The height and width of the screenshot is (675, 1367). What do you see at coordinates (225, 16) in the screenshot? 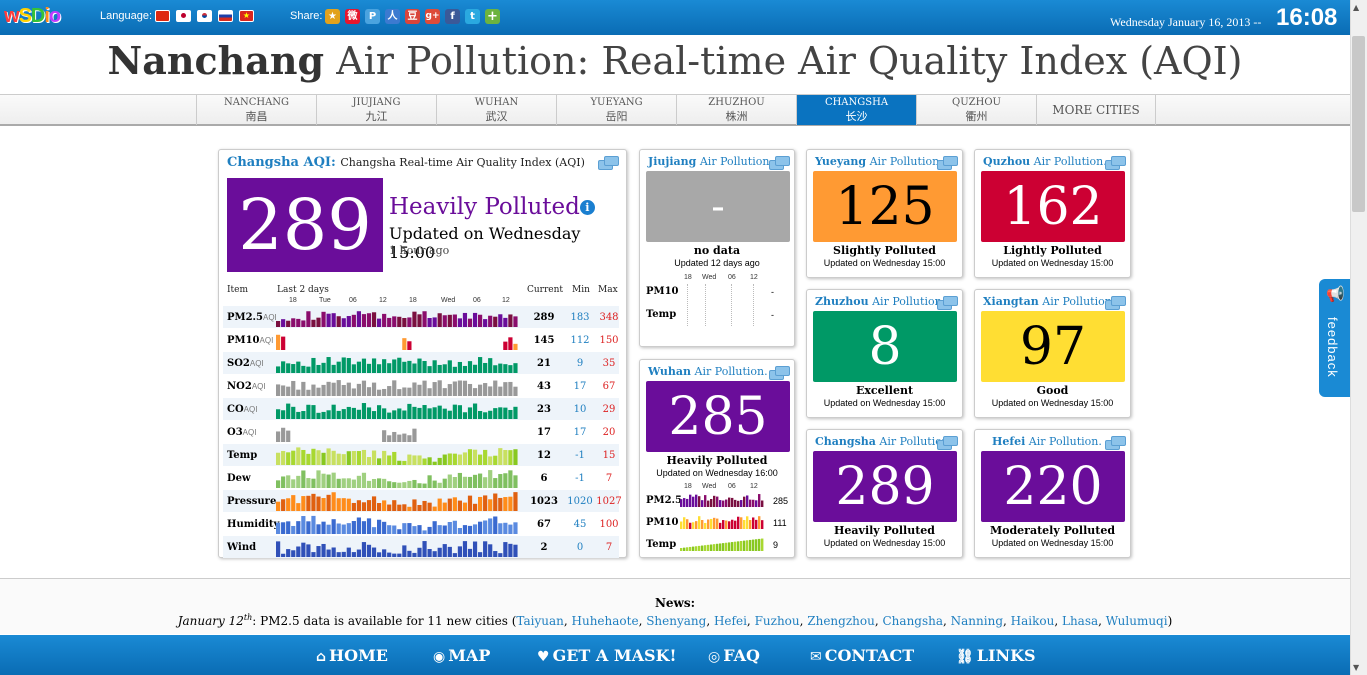
I see `russia-flag-icon` at bounding box center [225, 16].